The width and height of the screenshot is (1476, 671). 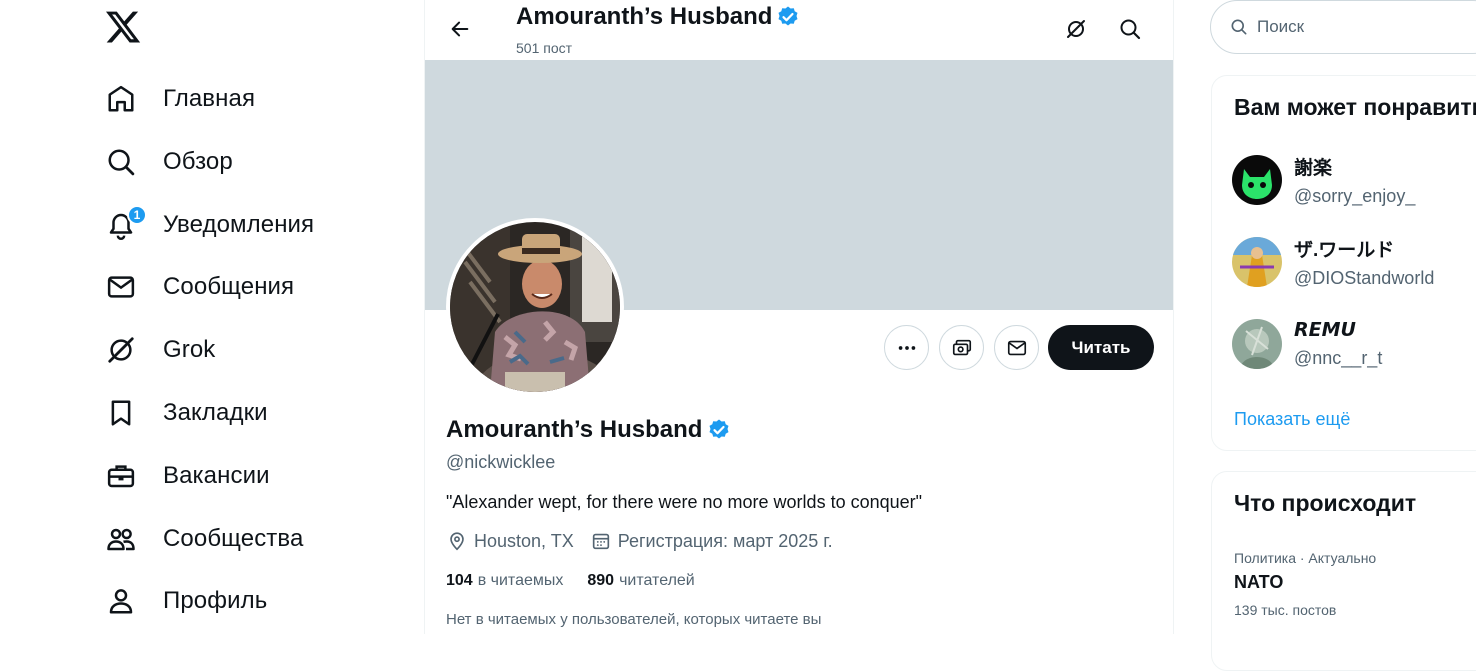 What do you see at coordinates (125, 223) in the screenshot?
I see `bell-icon: 1` at bounding box center [125, 223].